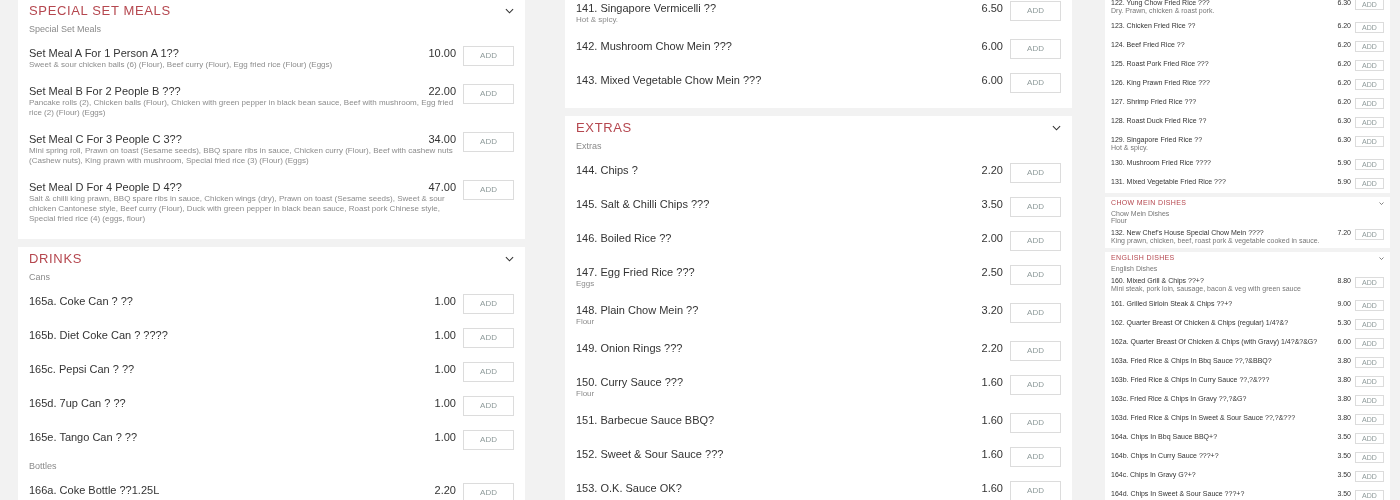  Describe the element at coordinates (105, 187) in the screenshot. I see `item-name: Set Meal D For 4 People D 4??` at that location.